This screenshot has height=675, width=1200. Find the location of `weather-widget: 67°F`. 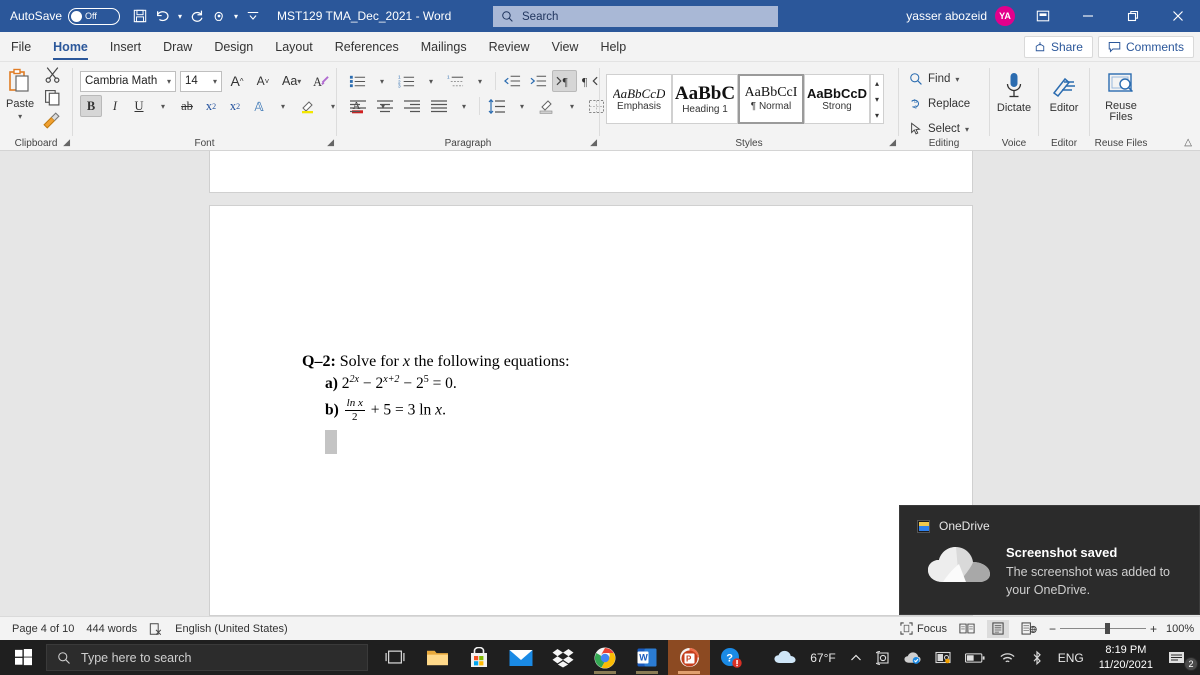

weather-widget: 67°F is located at coordinates (804, 657).